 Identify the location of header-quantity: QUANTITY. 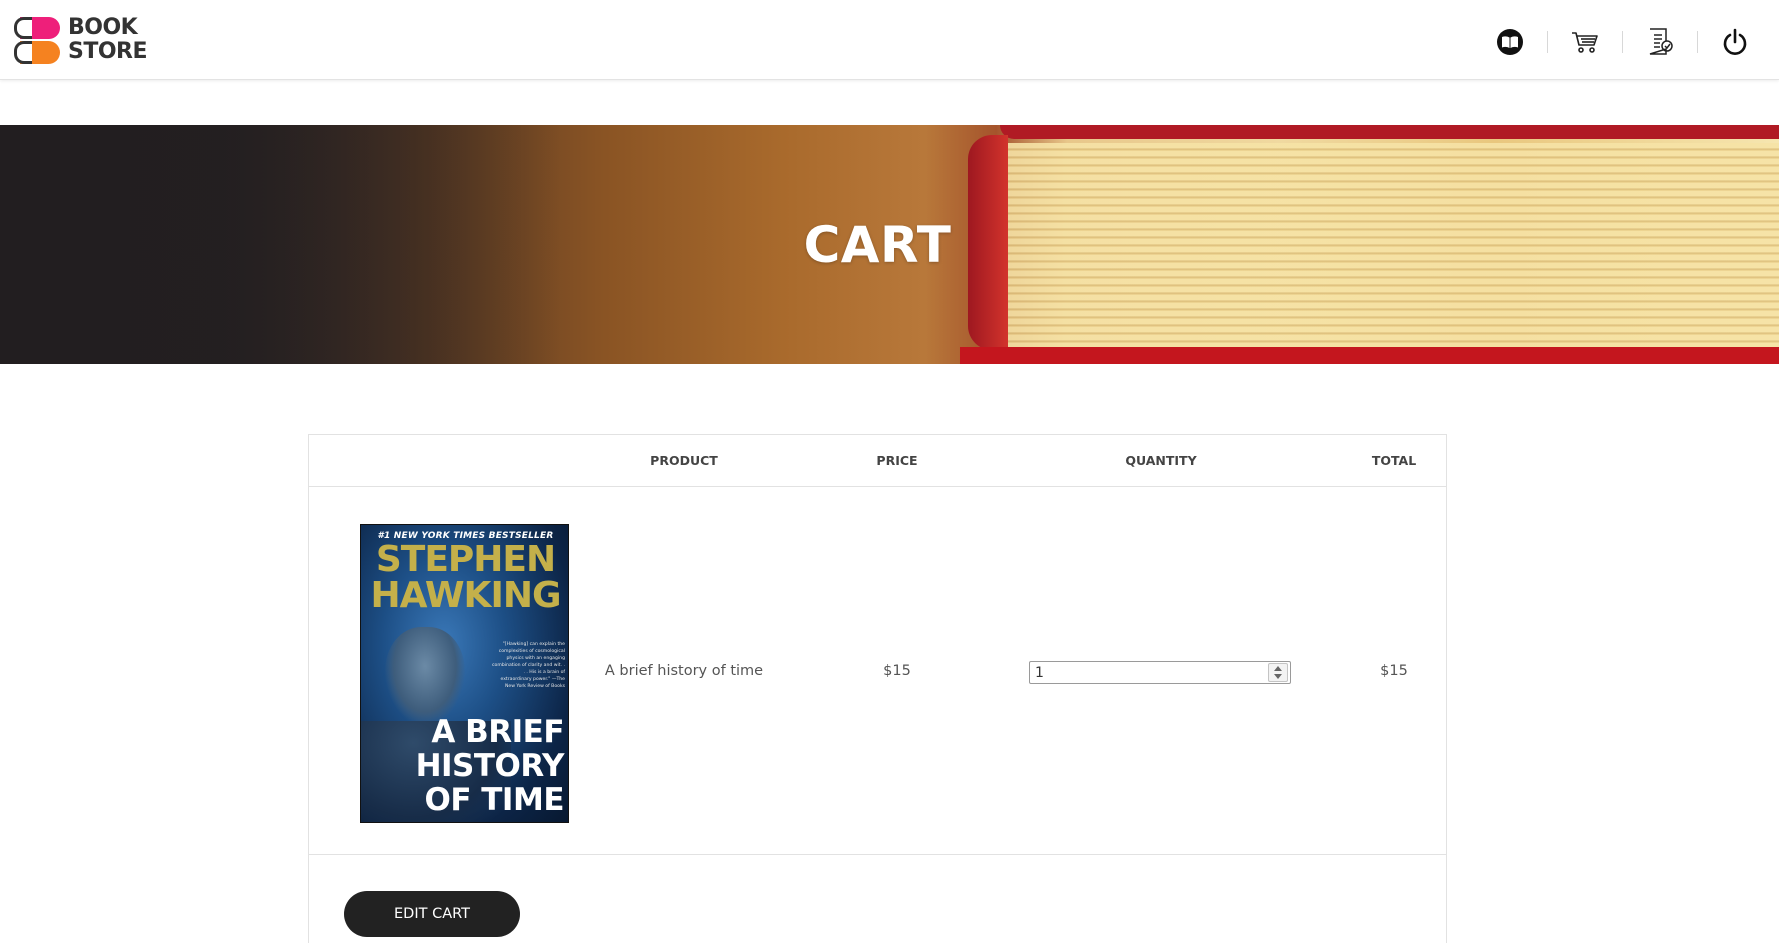
(1161, 460).